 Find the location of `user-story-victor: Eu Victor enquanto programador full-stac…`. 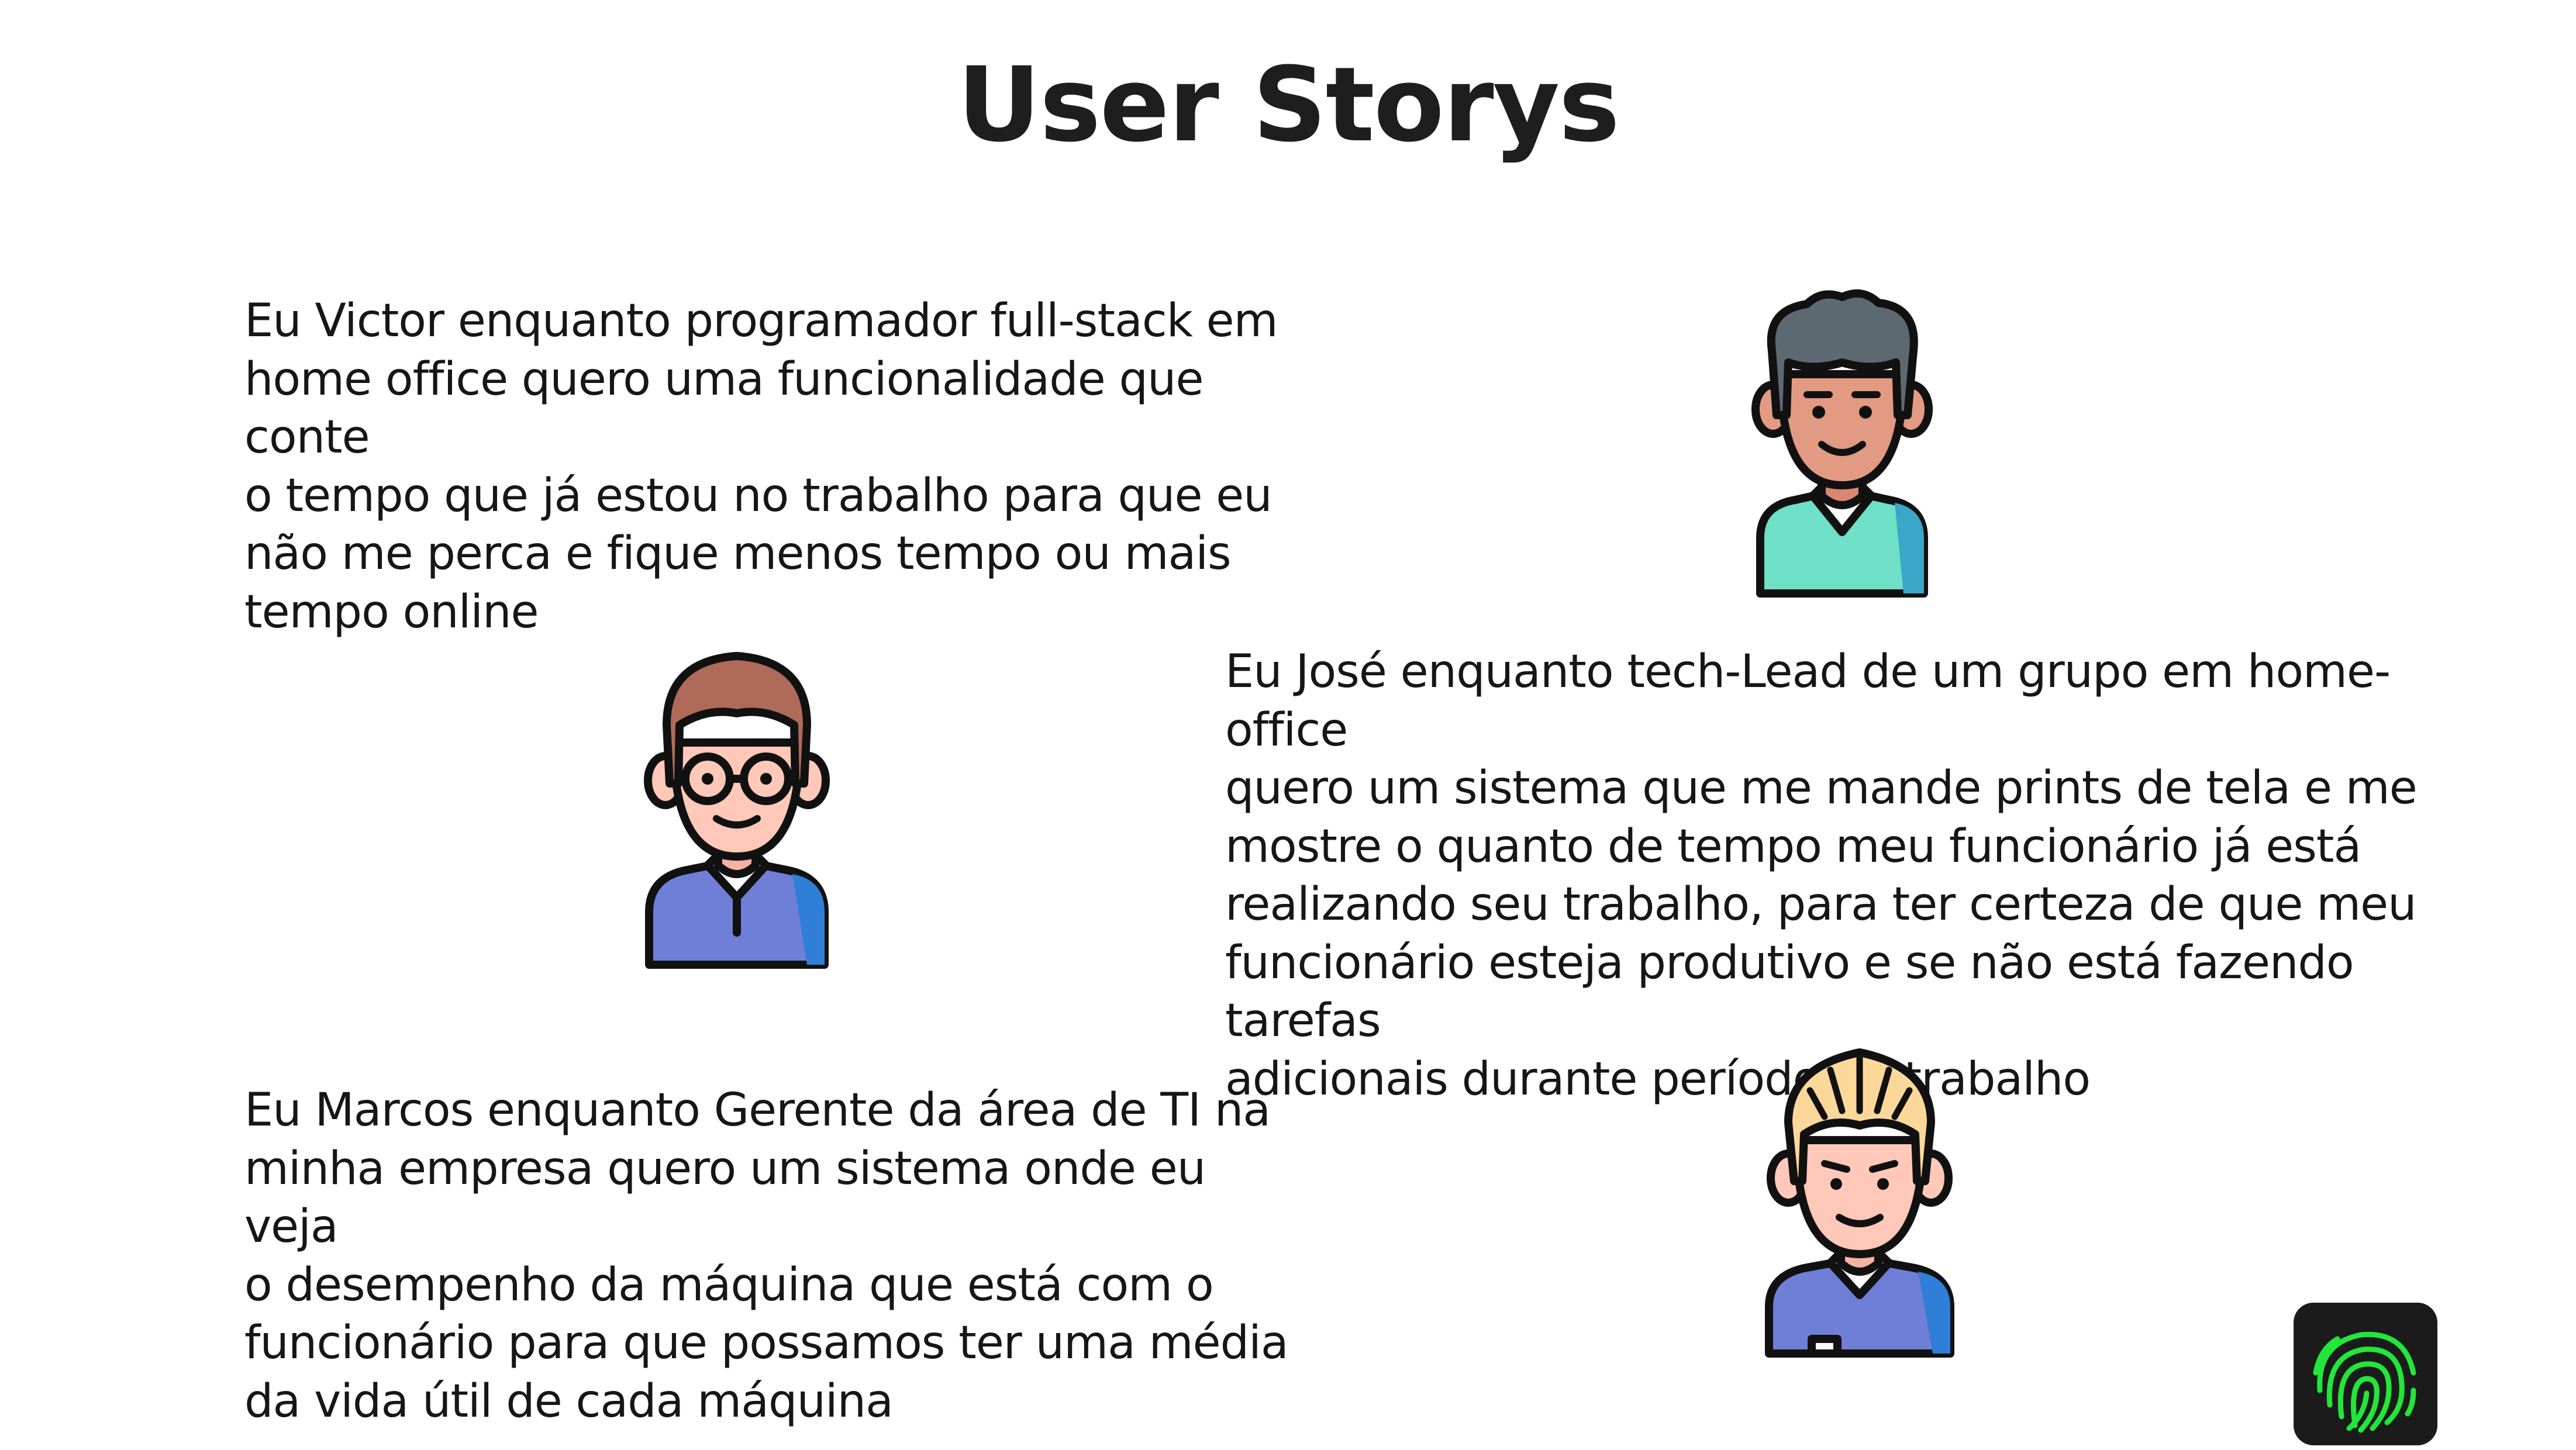

user-story-victor: Eu Victor enquanto programador full-stac… is located at coordinates (761, 467).